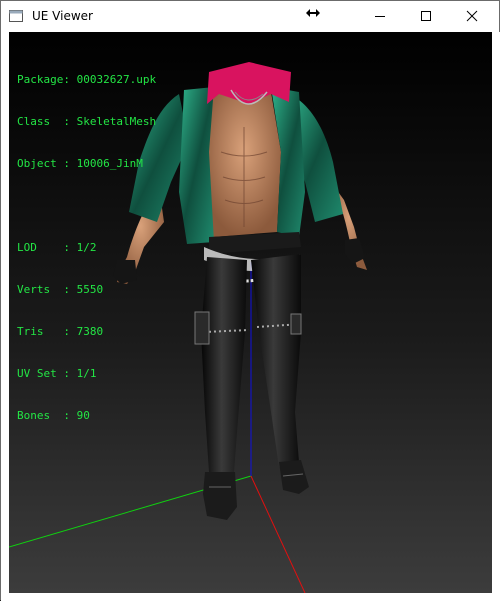  Describe the element at coordinates (90, 331) in the screenshot. I see `info-tris-value: 7380` at that location.